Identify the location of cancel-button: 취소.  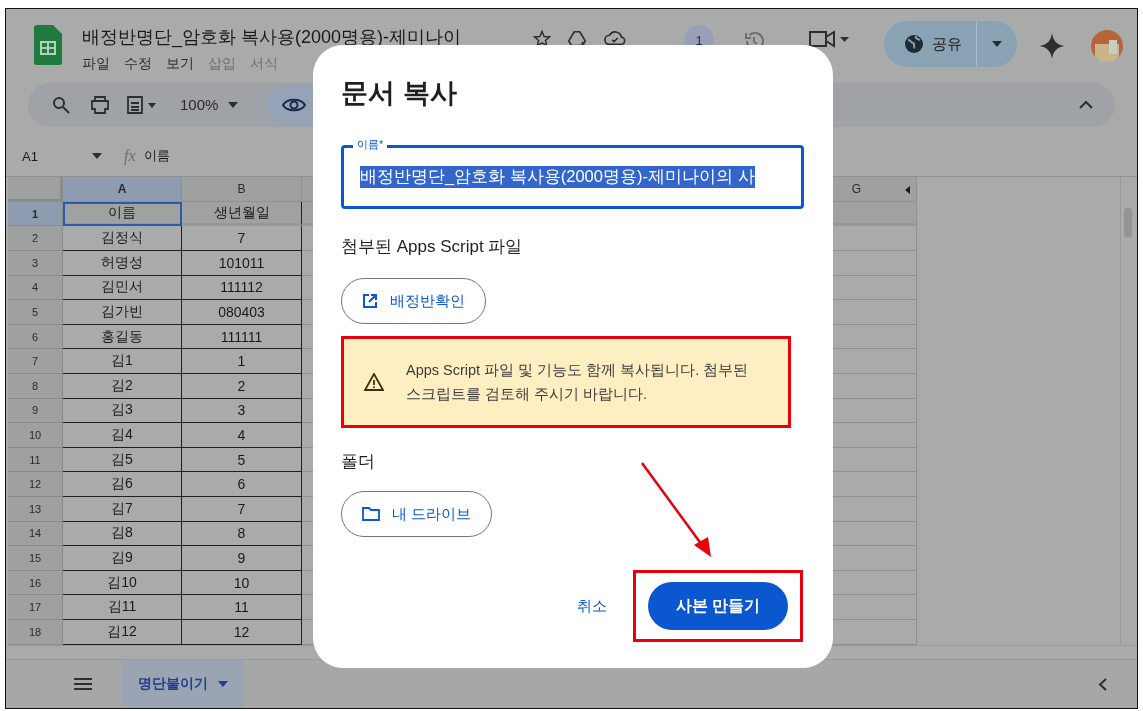
(591, 606).